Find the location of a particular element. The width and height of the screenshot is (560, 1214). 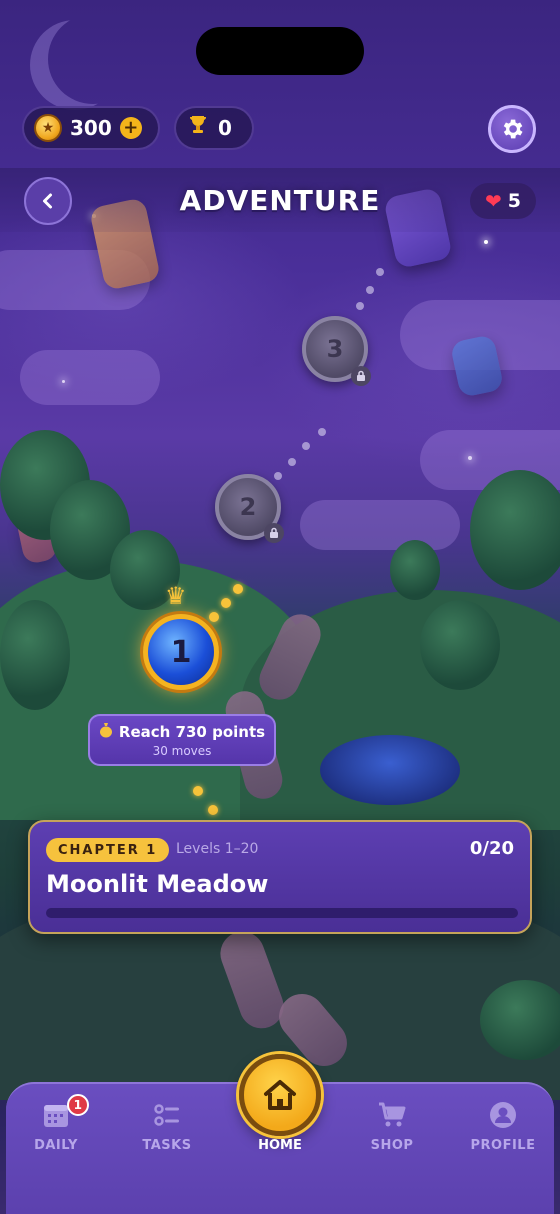

chapter-name: Moonlit Meadow is located at coordinates (157, 884).